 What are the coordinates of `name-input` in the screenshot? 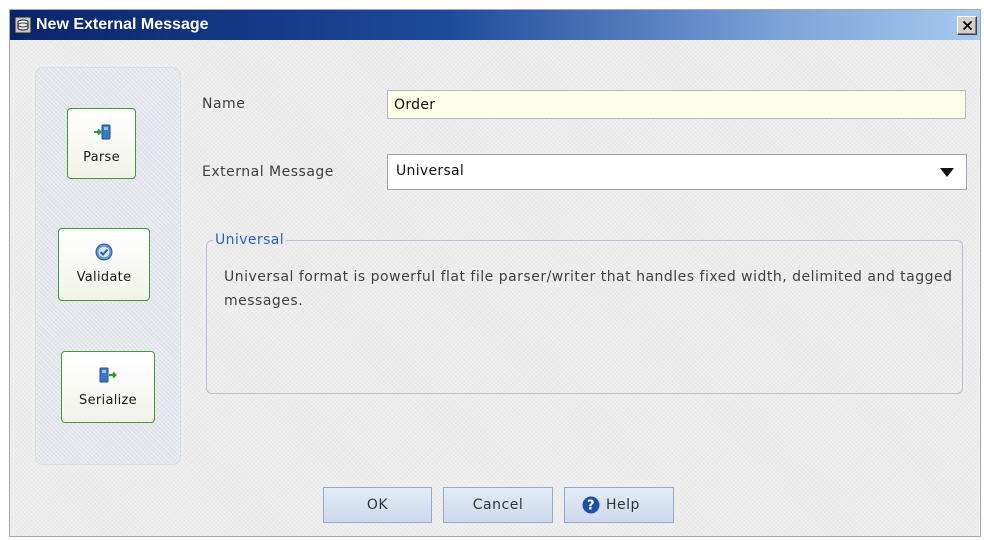 It's located at (676, 104).